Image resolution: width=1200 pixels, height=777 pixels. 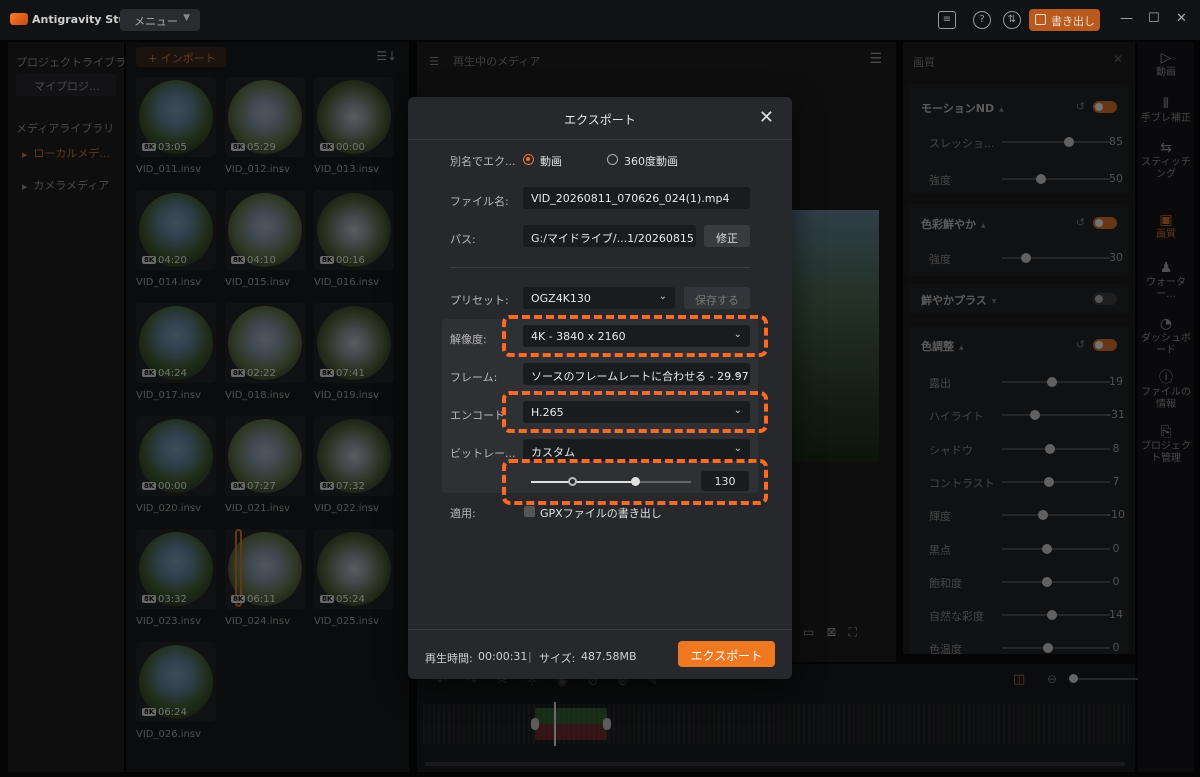 I want to click on menu-button: メニュー ▼, so click(x=160, y=20).